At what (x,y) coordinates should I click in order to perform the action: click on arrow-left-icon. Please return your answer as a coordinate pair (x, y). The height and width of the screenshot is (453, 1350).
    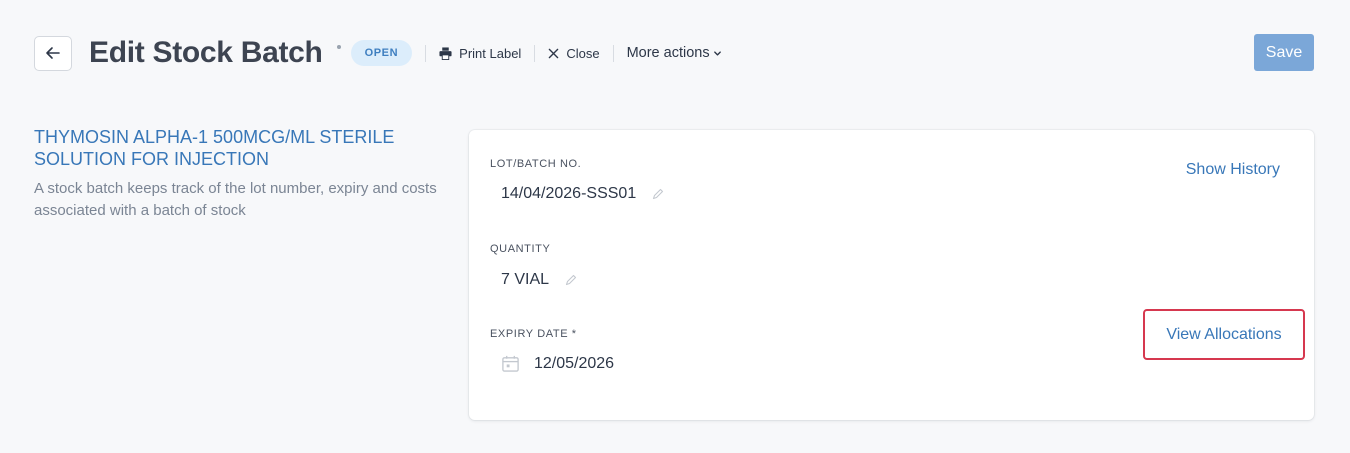
    Looking at the image, I should click on (53, 53).